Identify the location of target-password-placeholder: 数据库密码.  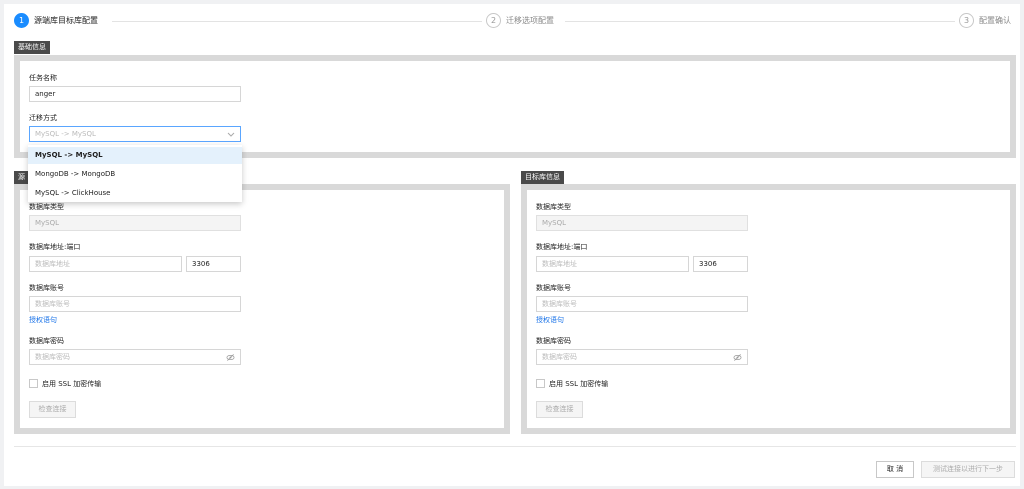
(559, 357).